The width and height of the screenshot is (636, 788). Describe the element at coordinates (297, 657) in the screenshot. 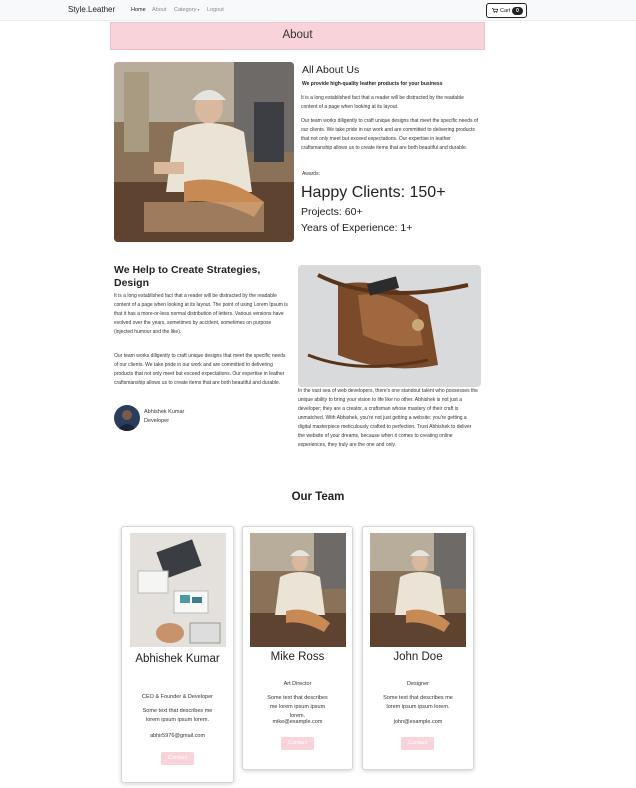

I see `team-member-name: Mike Ross` at that location.